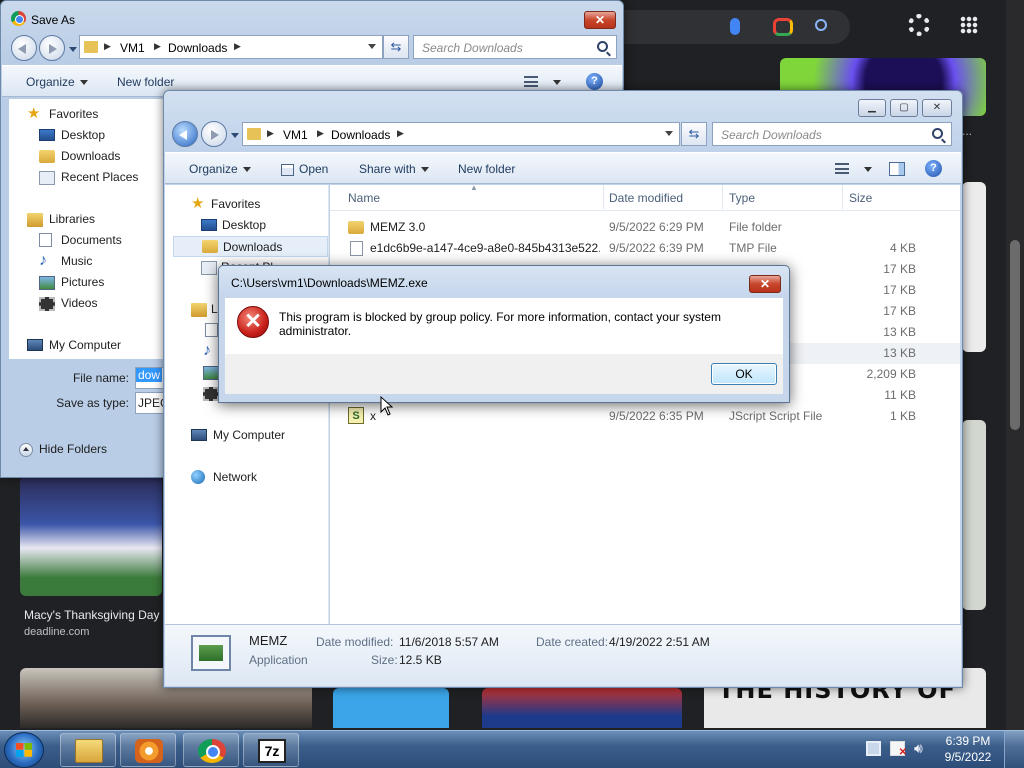  What do you see at coordinates (904, 108) in the screenshot?
I see `maximize-button: ▢` at bounding box center [904, 108].